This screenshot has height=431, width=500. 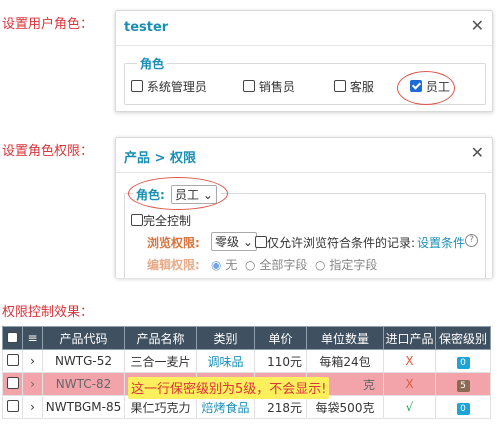 What do you see at coordinates (280, 338) in the screenshot?
I see `col-header: 单价` at bounding box center [280, 338].